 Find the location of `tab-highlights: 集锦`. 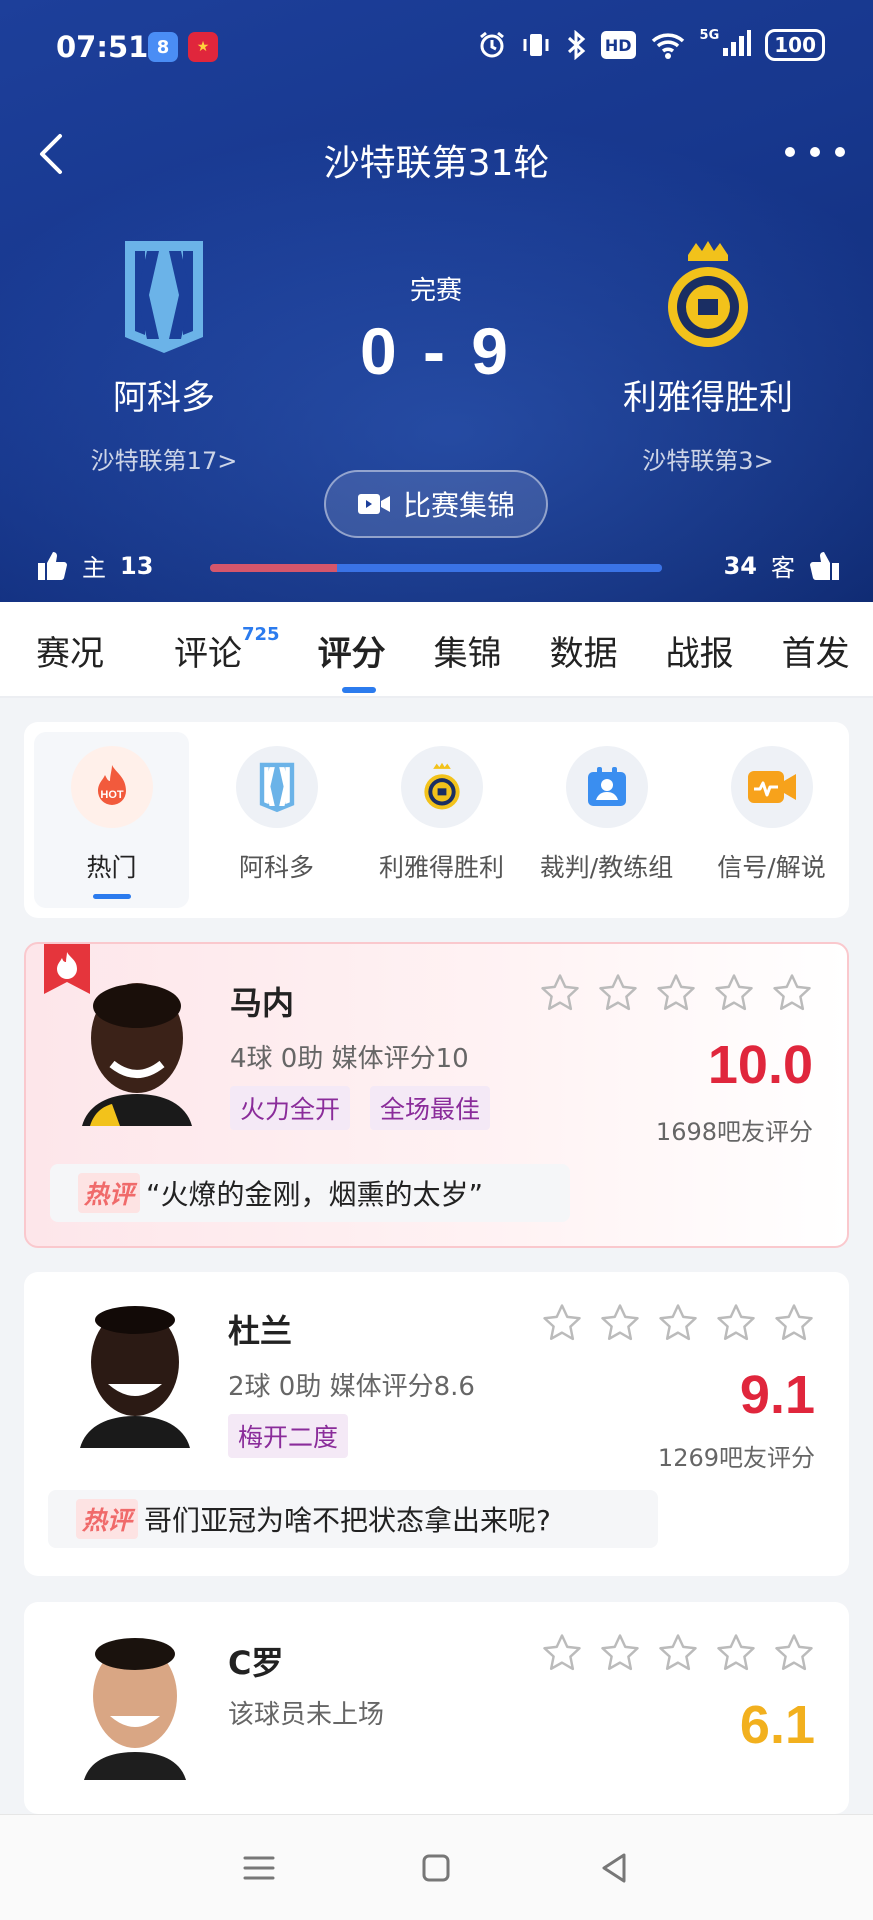

tab-highlights: 集锦 is located at coordinates (461, 650).